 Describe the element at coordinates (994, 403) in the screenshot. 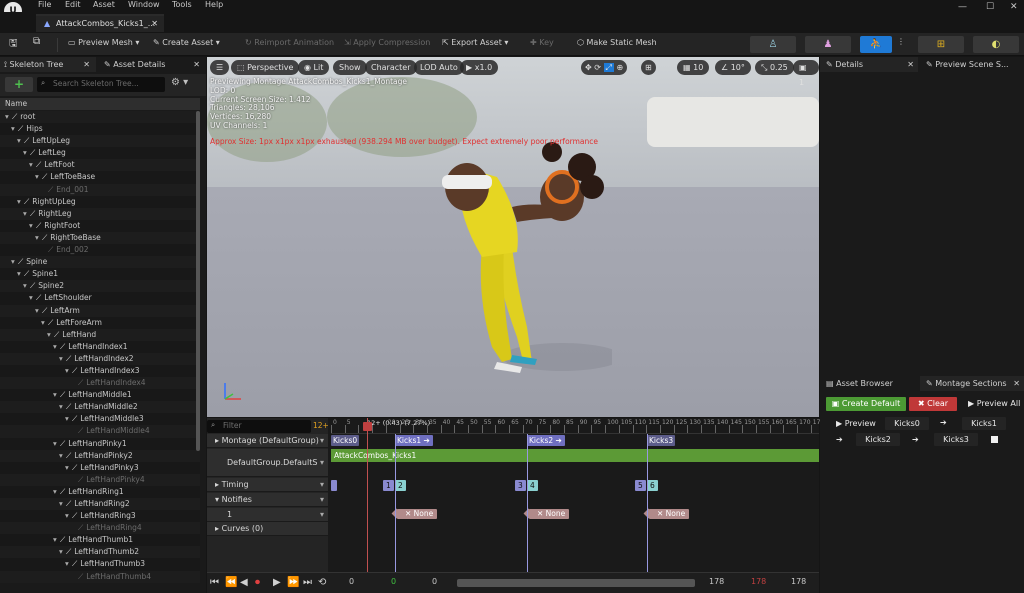

I see `preview-all-button: ▶ Preview All` at that location.